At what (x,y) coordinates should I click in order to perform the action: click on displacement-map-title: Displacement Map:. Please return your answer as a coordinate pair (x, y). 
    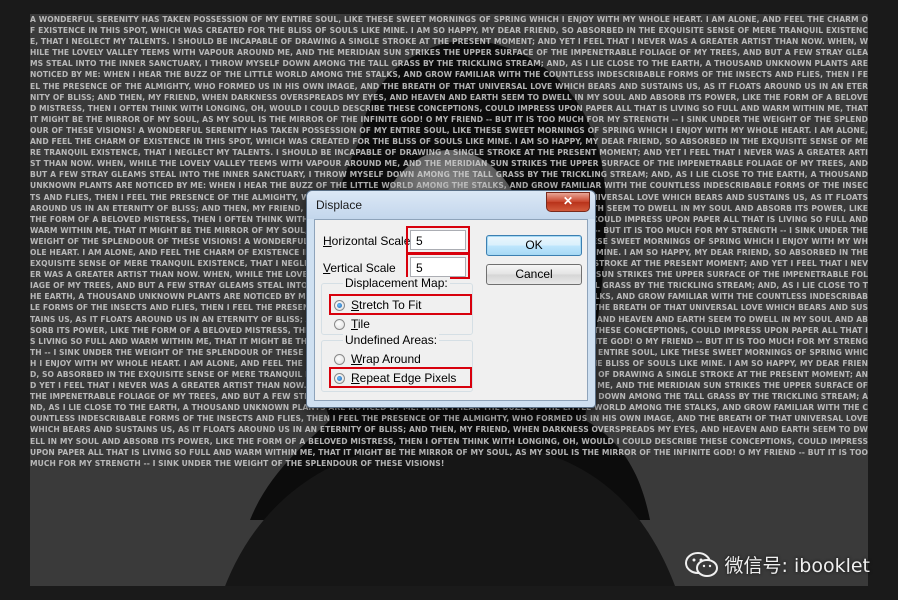
    Looking at the image, I should click on (396, 283).